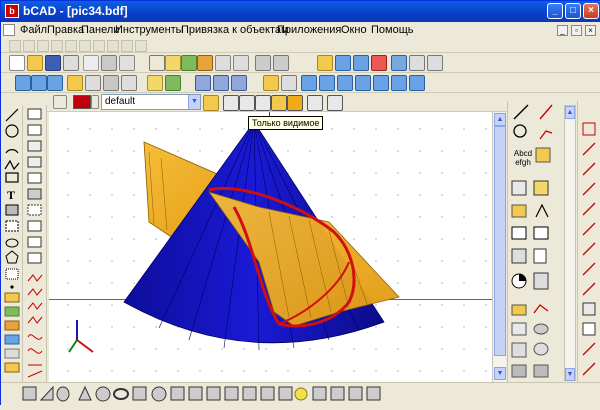 The image size is (600, 410). What do you see at coordinates (541, 371) in the screenshot?
I see `screw-icon` at bounding box center [541, 371].